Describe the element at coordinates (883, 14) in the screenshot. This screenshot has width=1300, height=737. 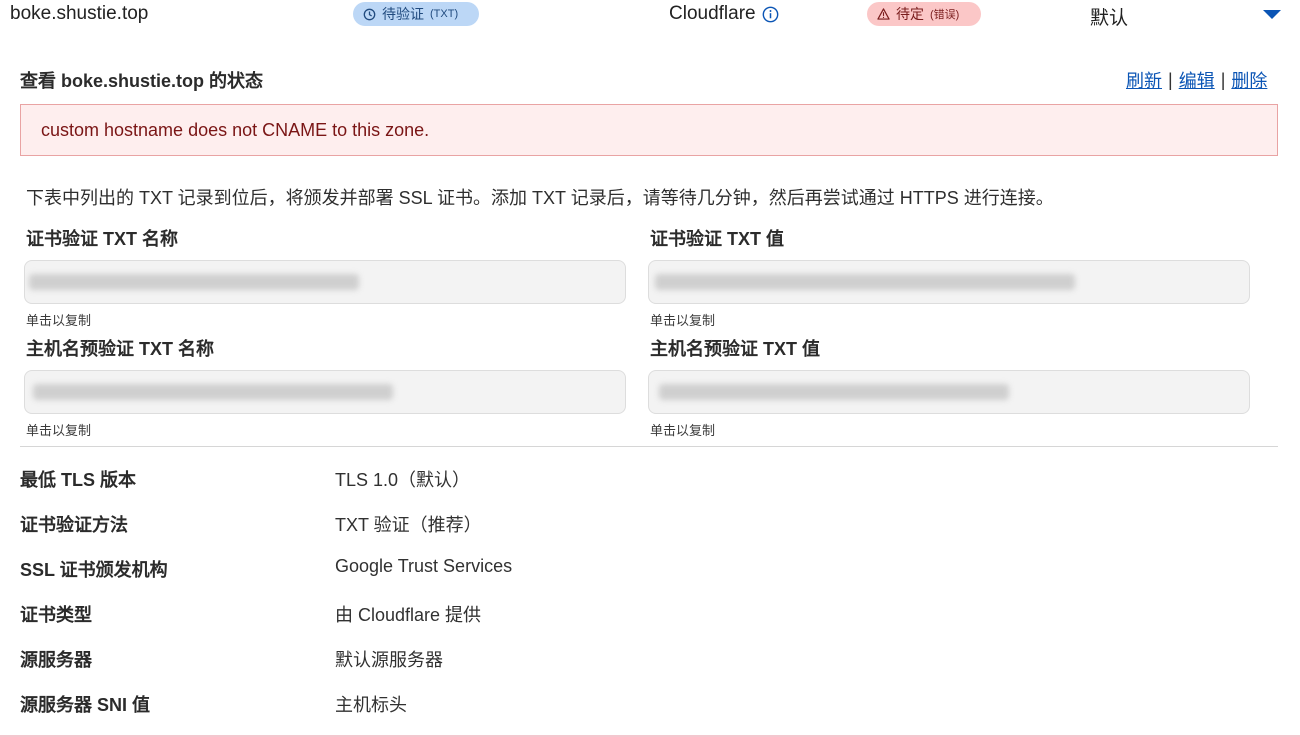
I see `warning-icon` at that location.